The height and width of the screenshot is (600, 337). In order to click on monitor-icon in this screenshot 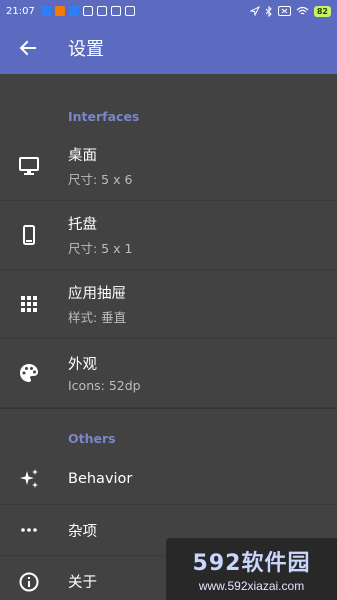, I will do `click(29, 166)`.